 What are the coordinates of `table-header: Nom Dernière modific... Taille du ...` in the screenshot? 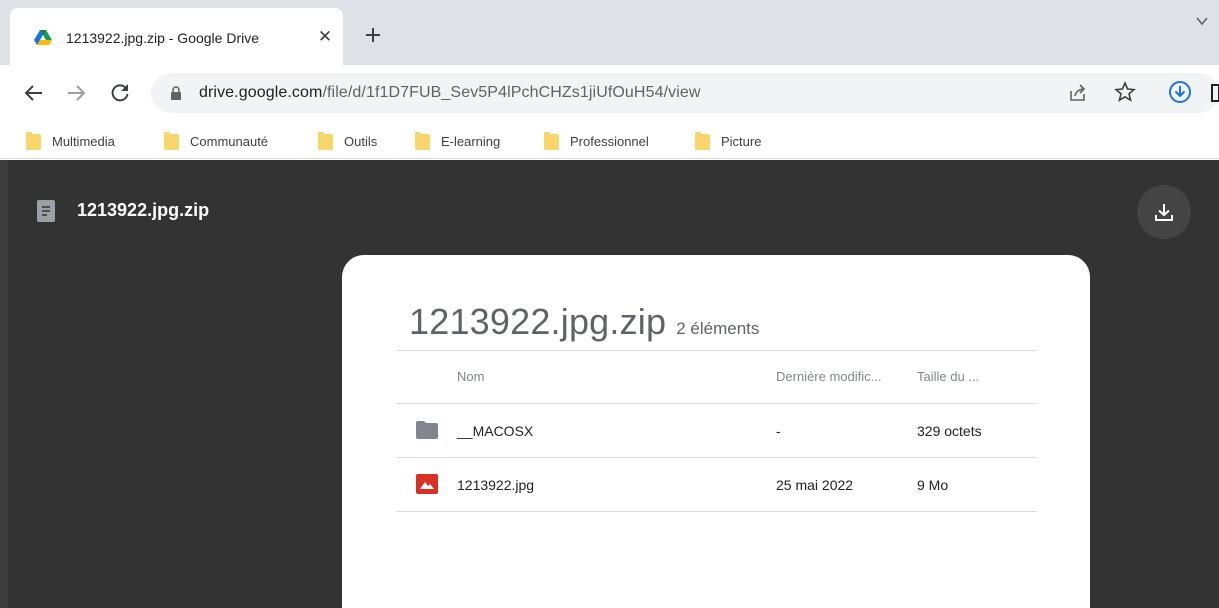 It's located at (716, 377).